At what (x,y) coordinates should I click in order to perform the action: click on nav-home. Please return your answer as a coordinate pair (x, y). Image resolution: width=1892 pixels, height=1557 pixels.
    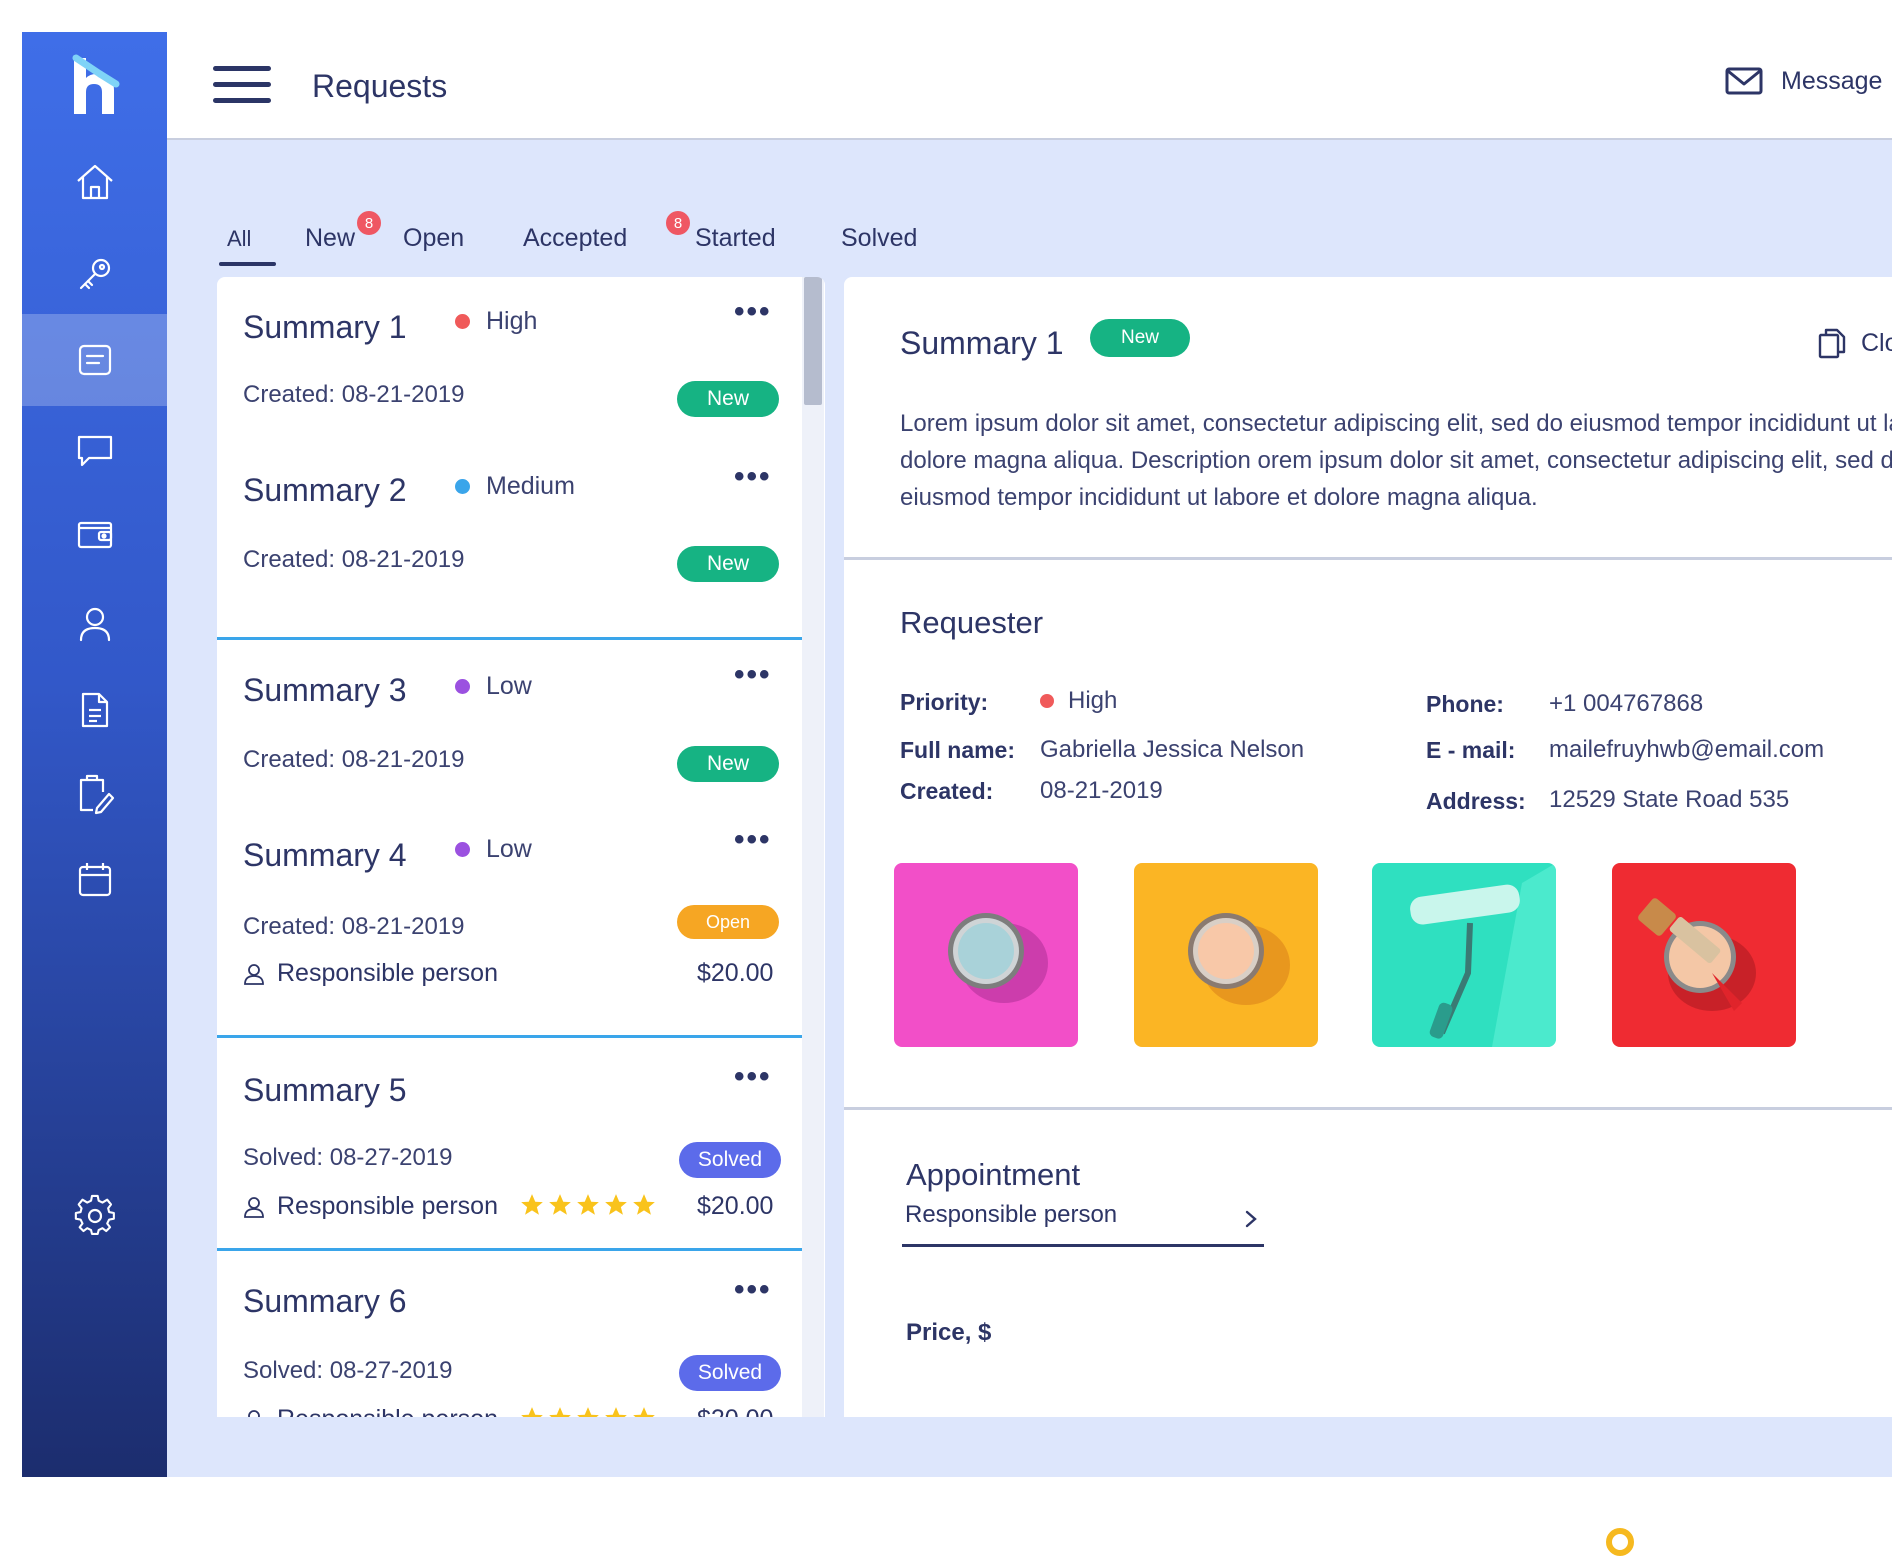
    Looking at the image, I should click on (94, 182).